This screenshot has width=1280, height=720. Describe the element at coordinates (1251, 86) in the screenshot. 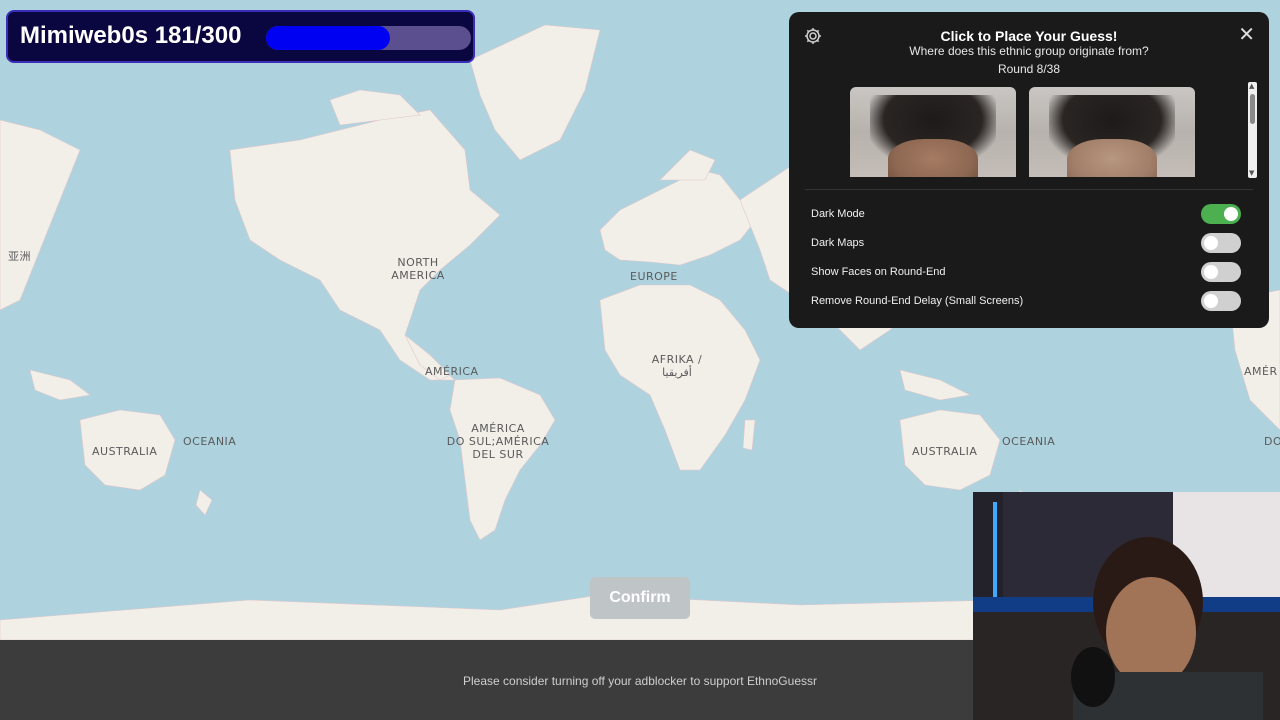

I see `scroll-up-icon: ▲` at that location.